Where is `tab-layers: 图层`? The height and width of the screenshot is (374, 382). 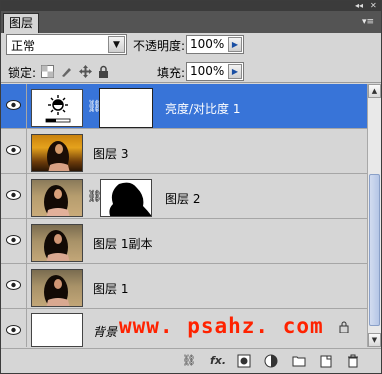
tab-layers: 图层 is located at coordinates (21, 23).